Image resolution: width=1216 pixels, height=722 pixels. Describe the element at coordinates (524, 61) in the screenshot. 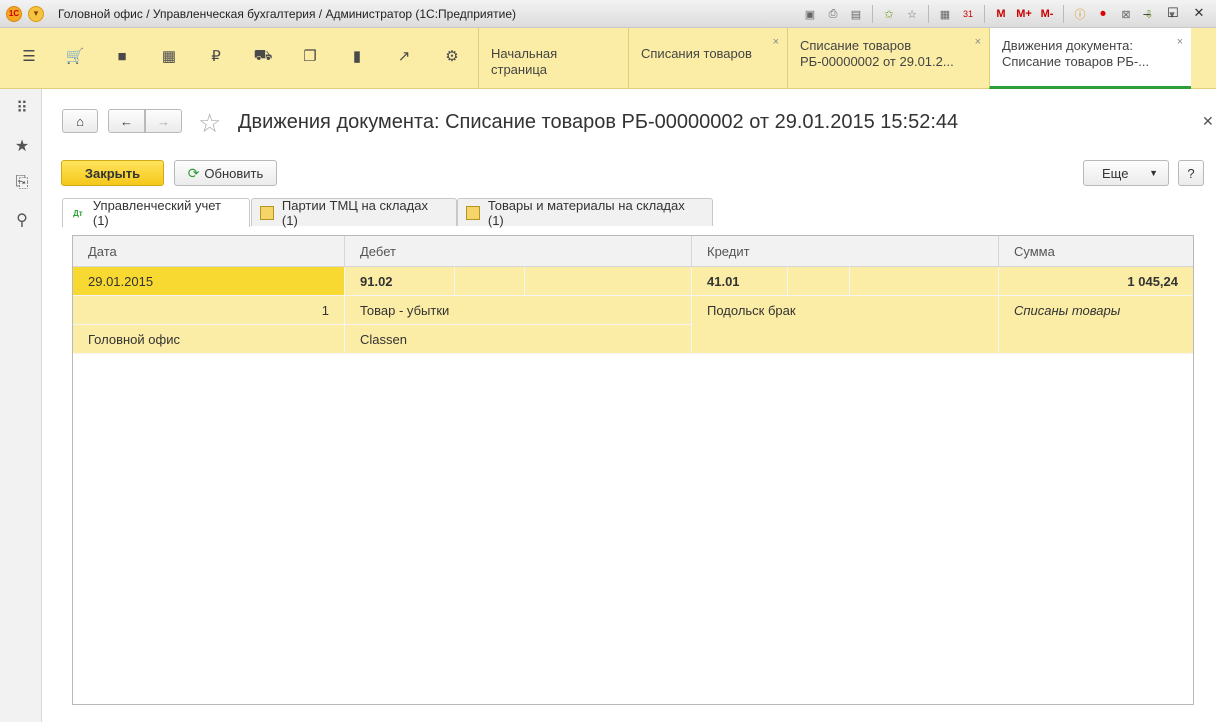

I see `tab-label: Начальная страница` at that location.